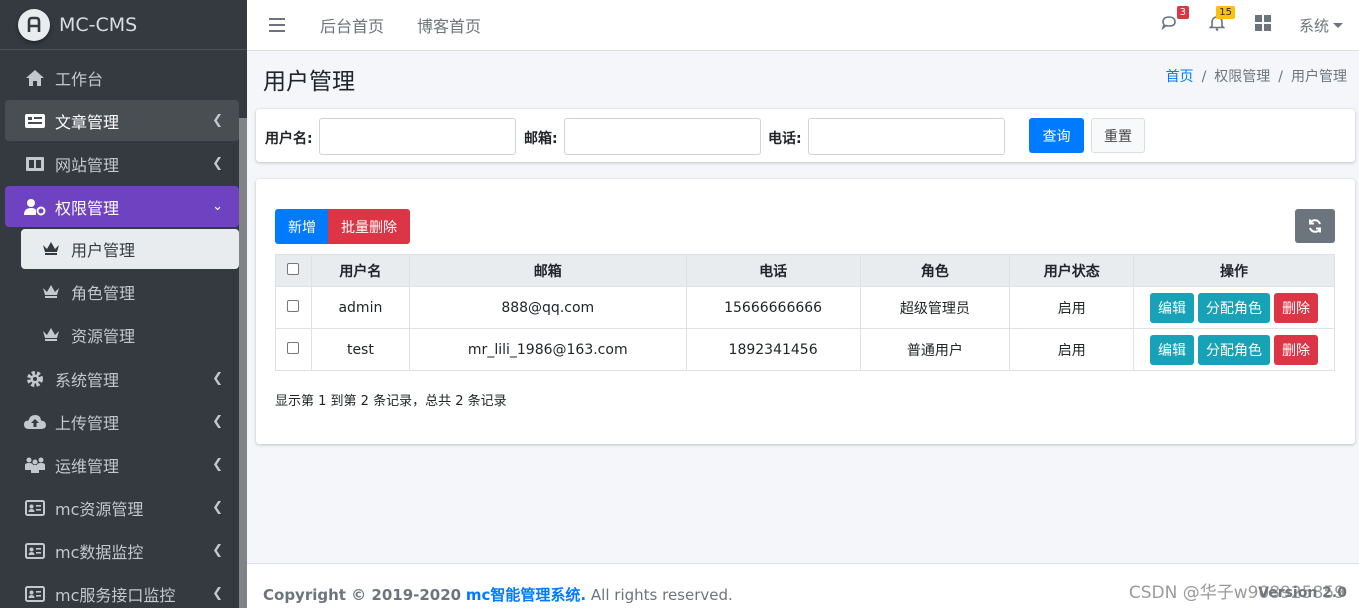 This screenshot has height=608, width=1359. I want to click on brand-name: MC-CMS, so click(98, 24).